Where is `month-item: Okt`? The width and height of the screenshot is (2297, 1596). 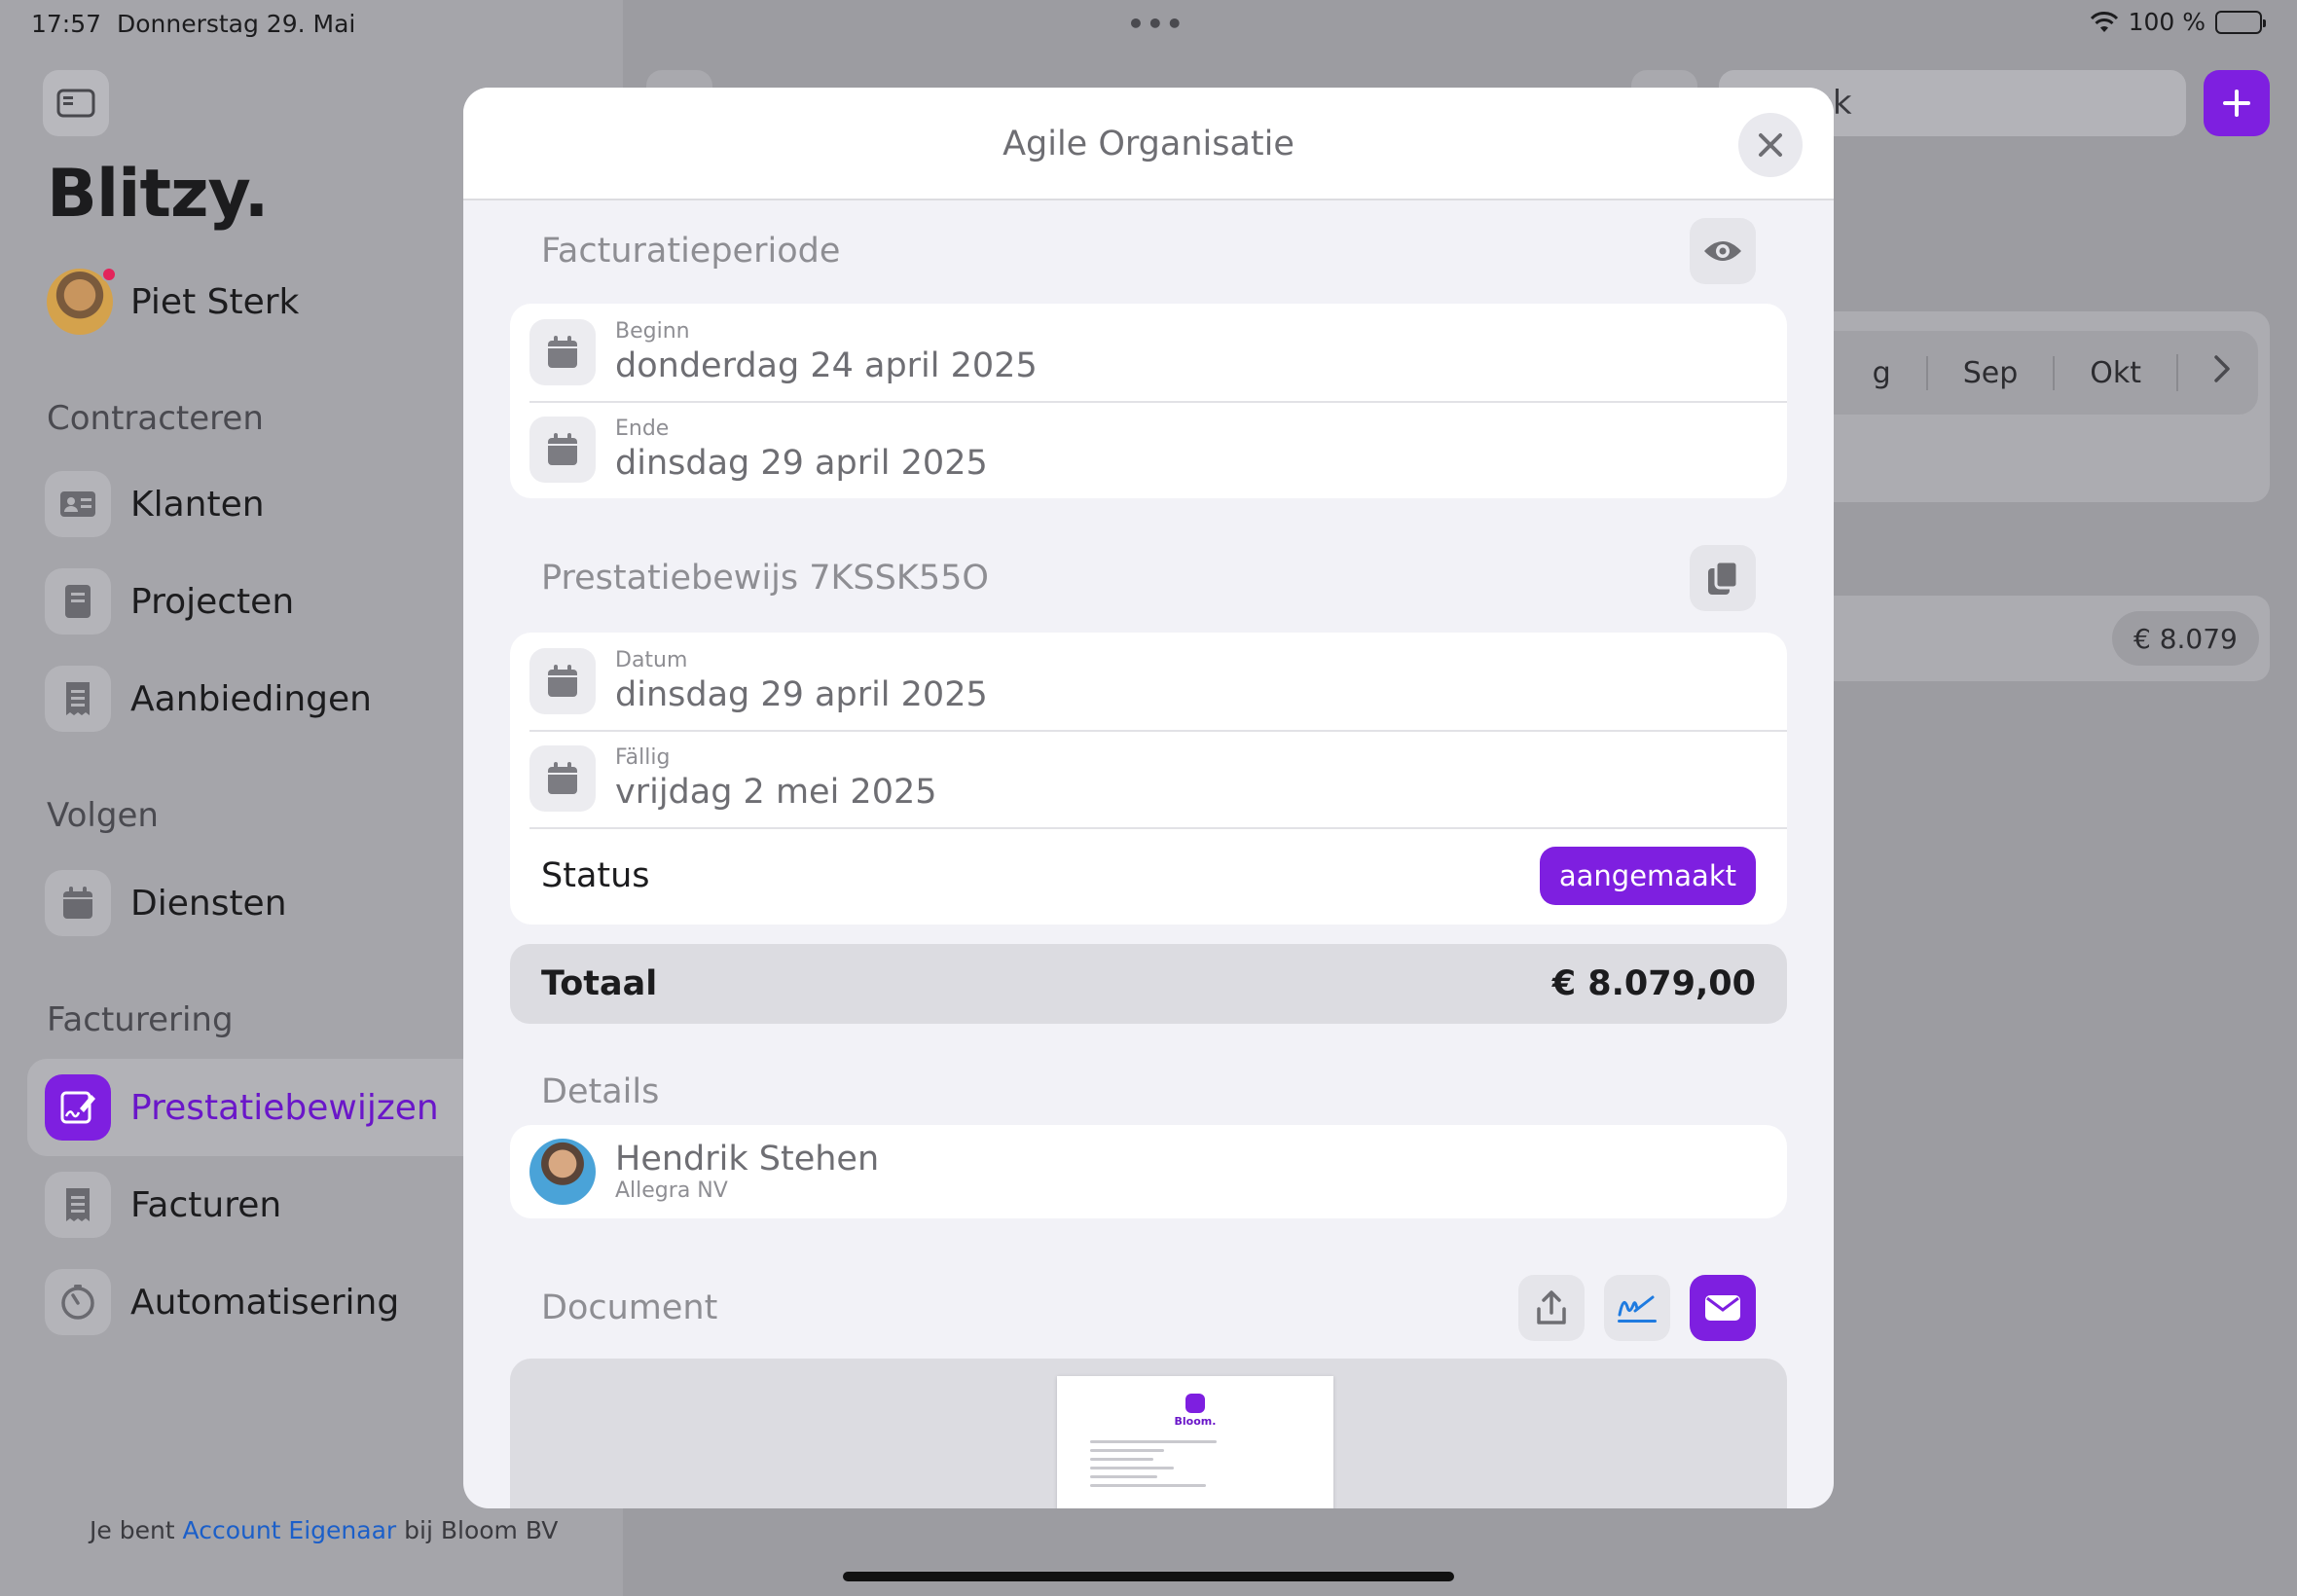
month-item: Okt is located at coordinates (2114, 372).